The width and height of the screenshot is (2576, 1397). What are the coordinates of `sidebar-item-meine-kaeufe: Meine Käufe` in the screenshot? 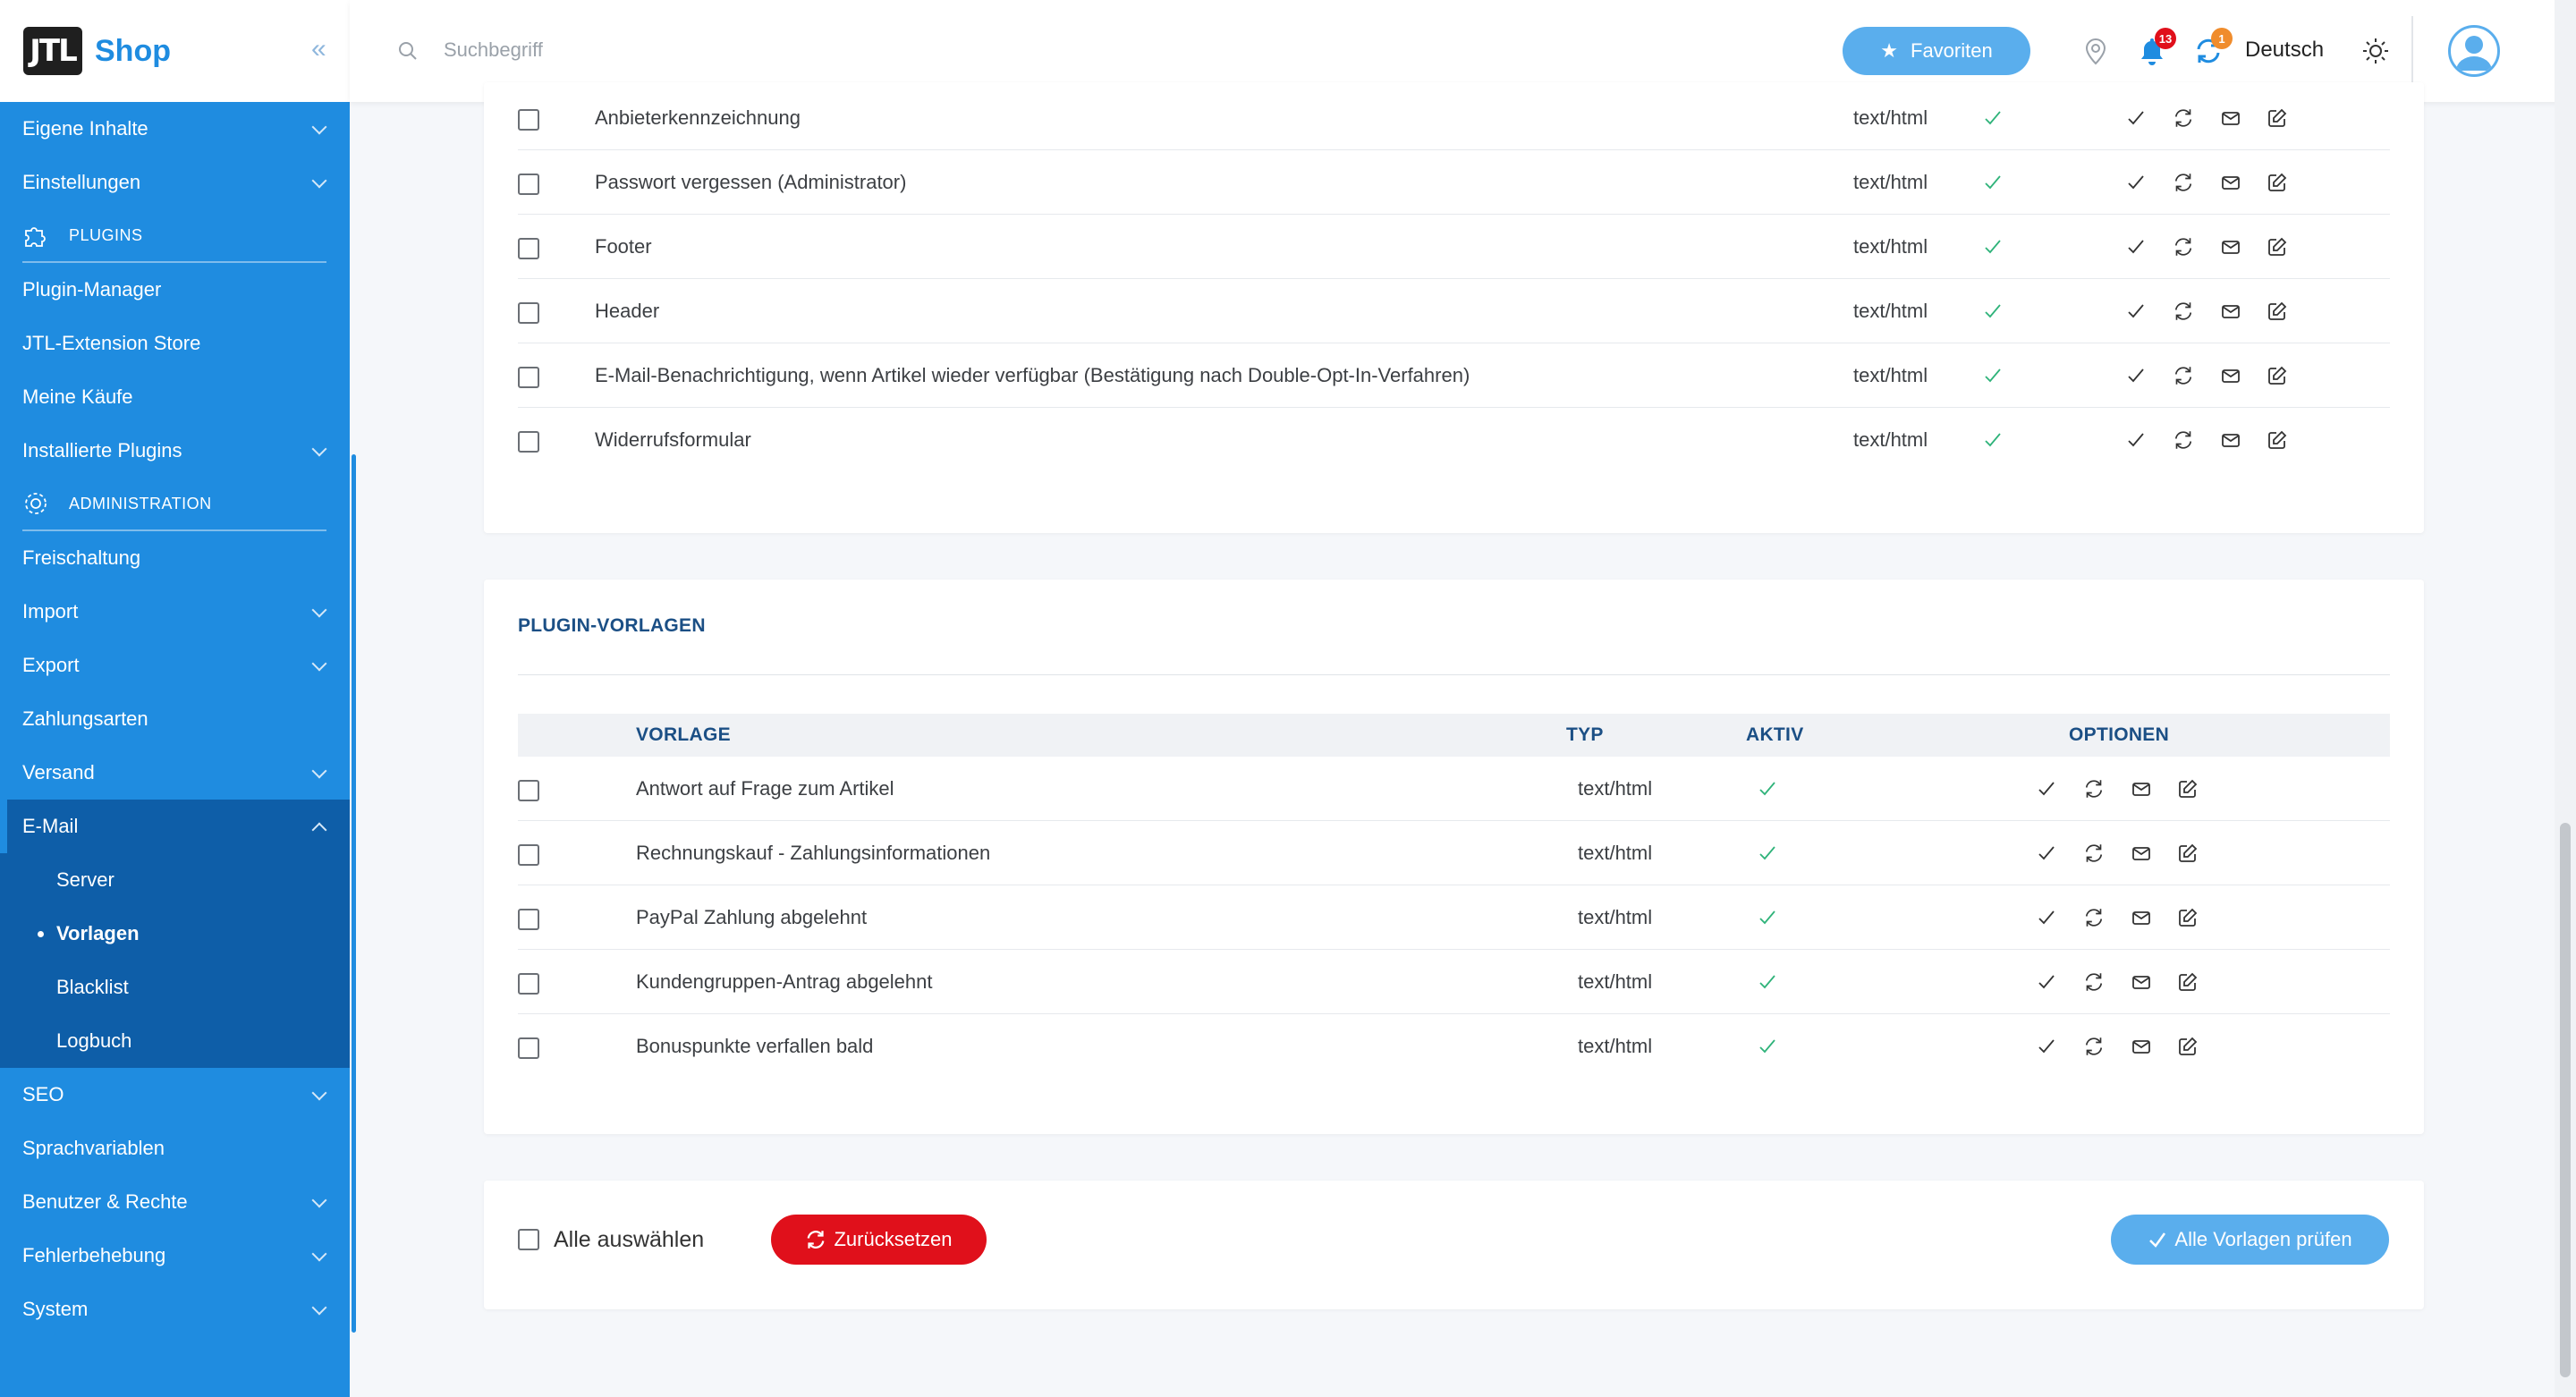 It's located at (175, 397).